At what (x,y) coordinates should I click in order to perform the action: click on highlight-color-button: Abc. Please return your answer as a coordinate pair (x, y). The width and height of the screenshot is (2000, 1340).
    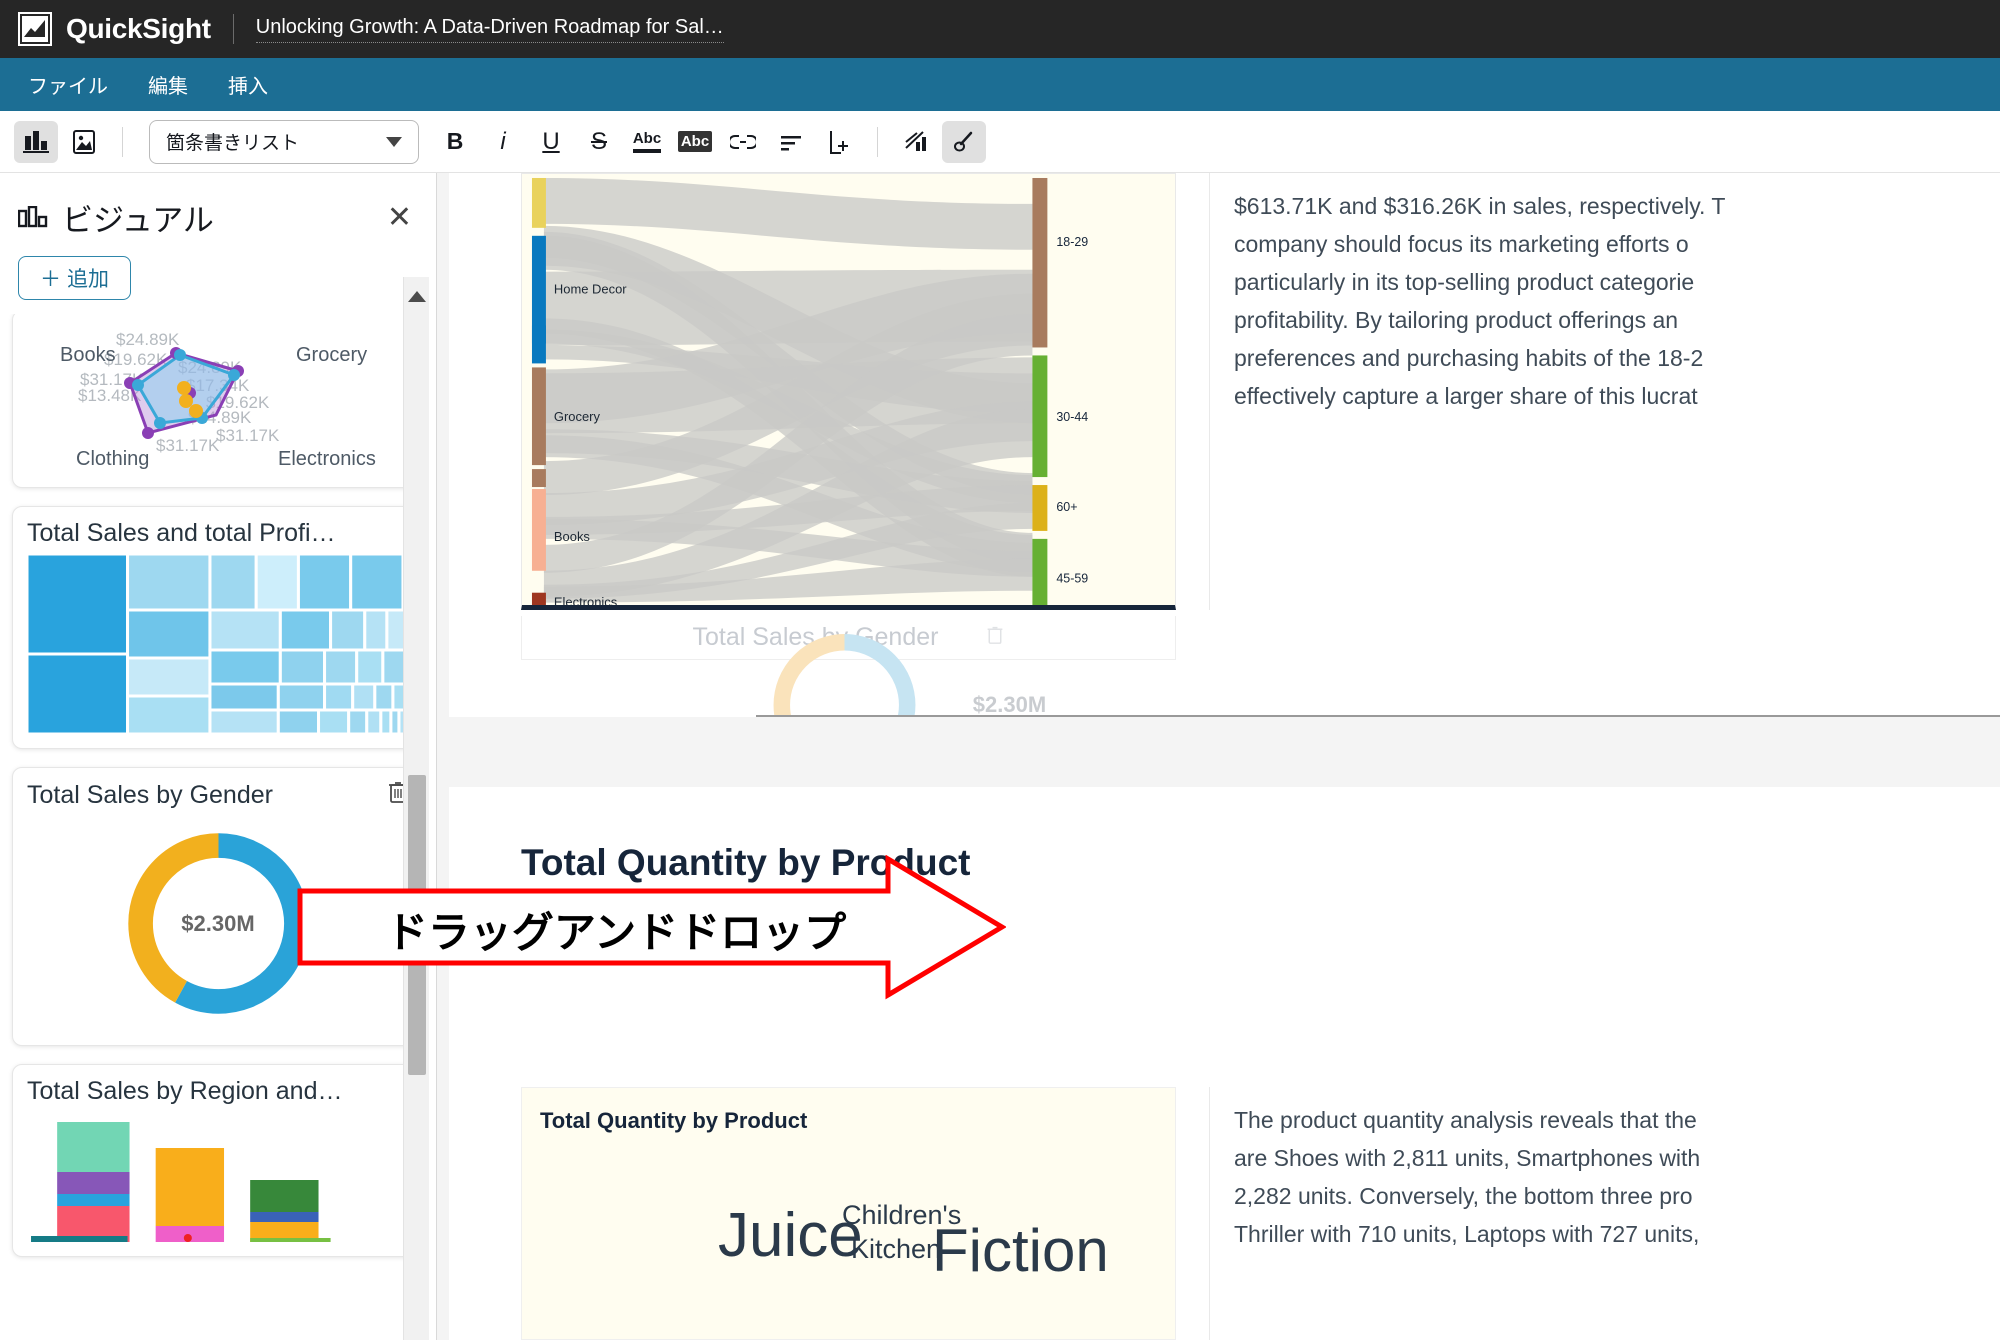
    Looking at the image, I should click on (695, 142).